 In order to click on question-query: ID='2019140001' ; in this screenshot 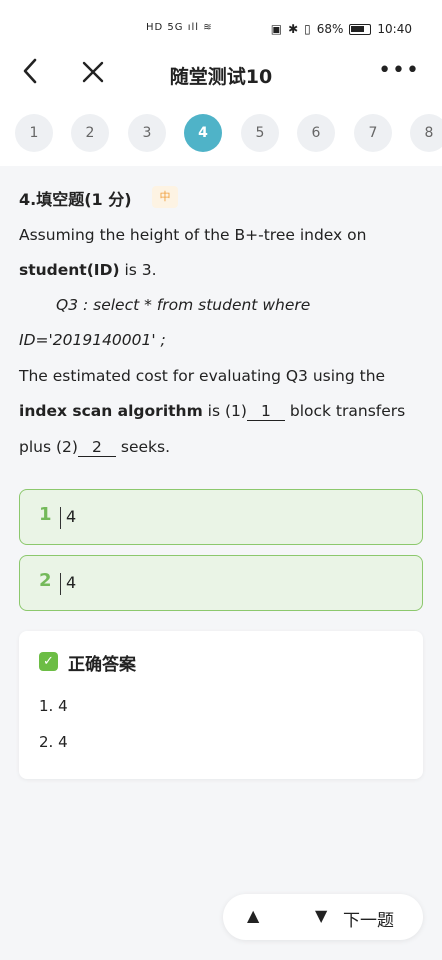, I will do `click(92, 340)`.